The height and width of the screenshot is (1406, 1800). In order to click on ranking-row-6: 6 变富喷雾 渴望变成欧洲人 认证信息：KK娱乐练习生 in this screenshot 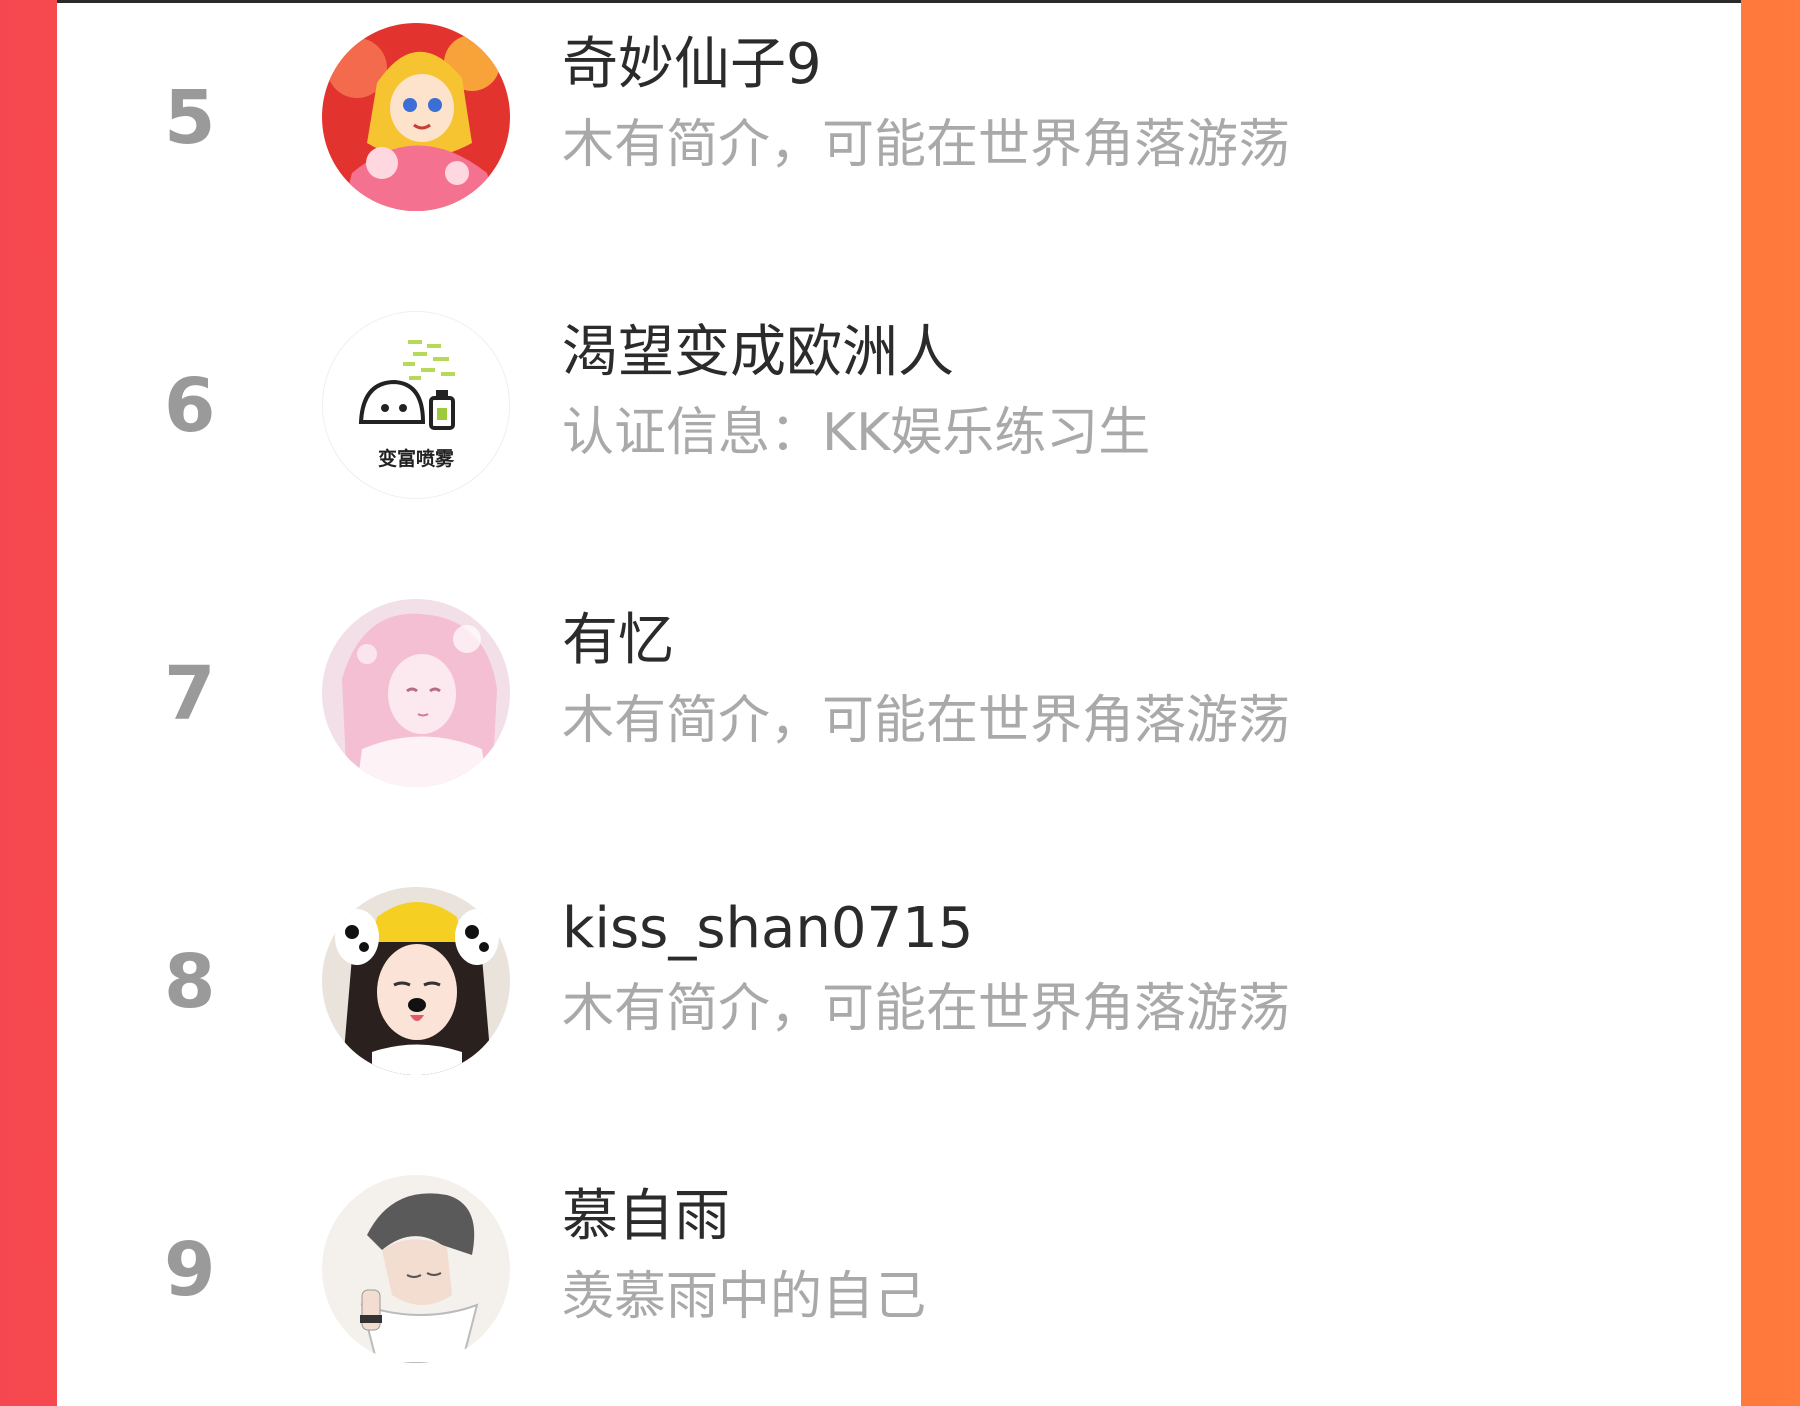, I will do `click(899, 411)`.